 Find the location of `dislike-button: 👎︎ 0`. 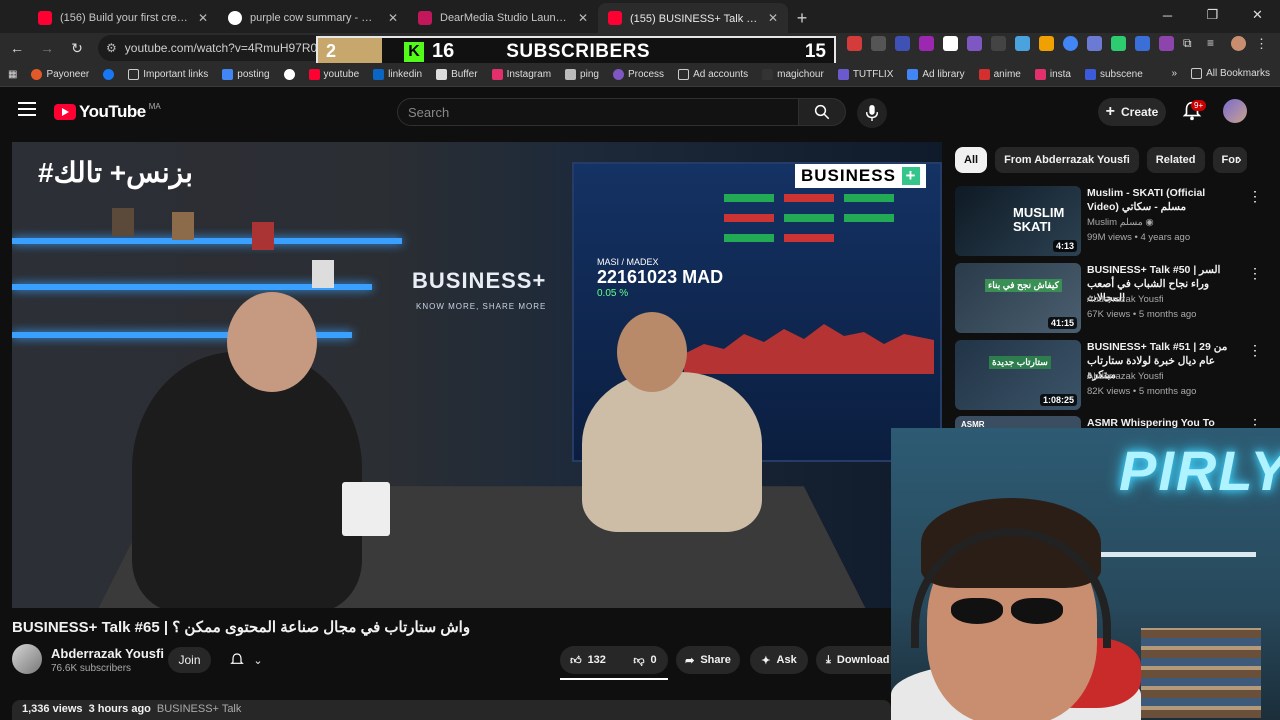

dislike-button: 👎︎ 0 is located at coordinates (645, 660).